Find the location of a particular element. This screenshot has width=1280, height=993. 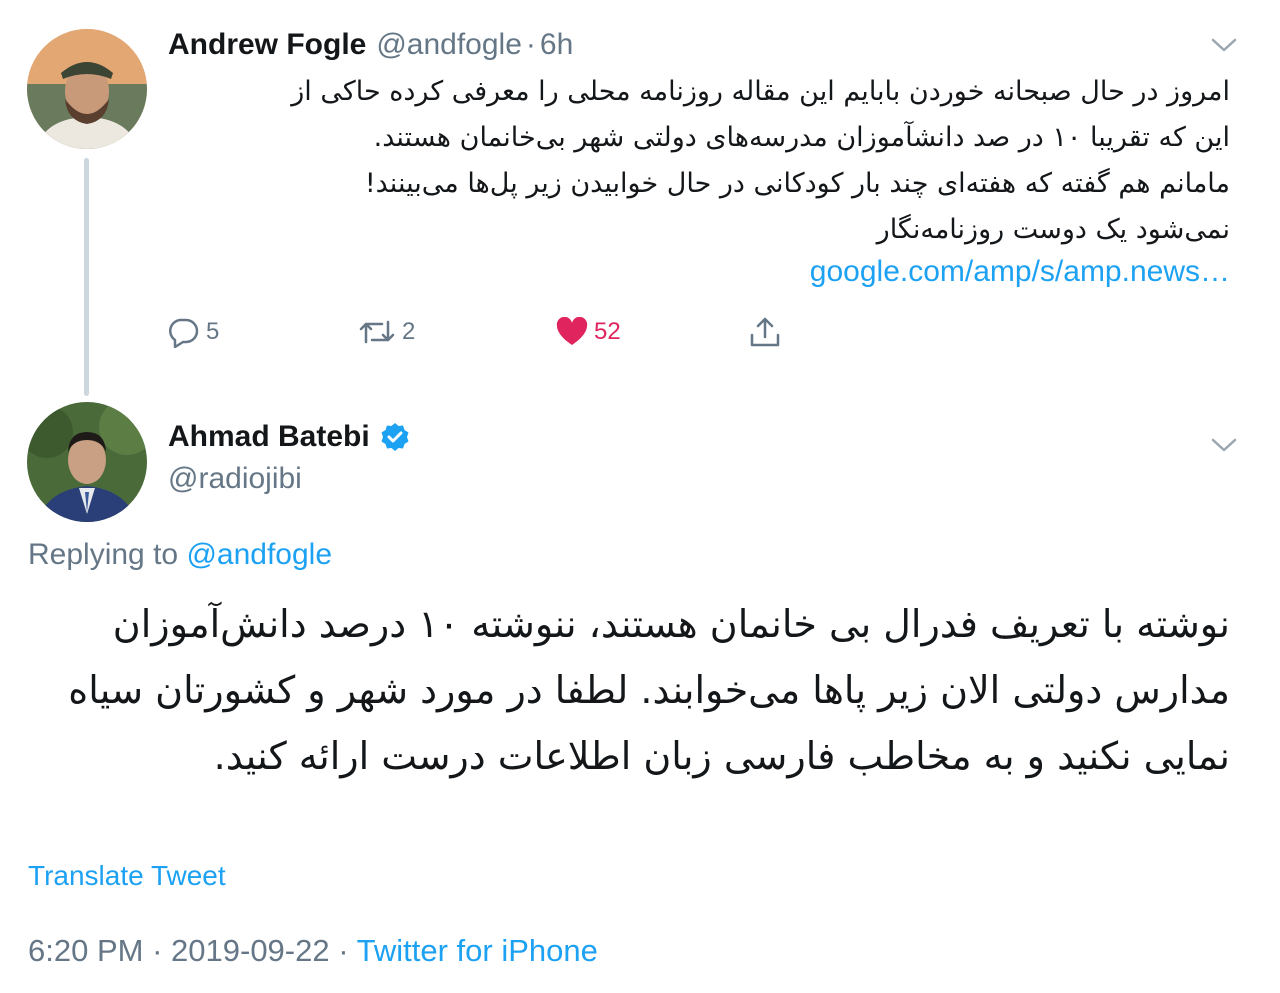

avatar-ahmad-batebi is located at coordinates (87, 462).